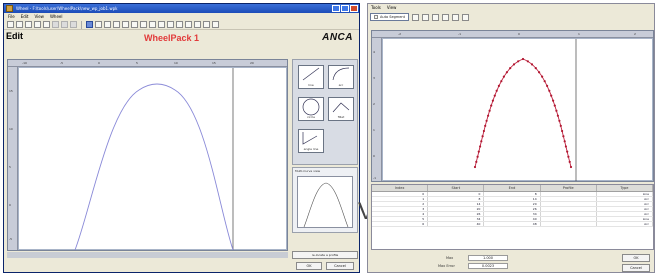 This screenshot has width=657, height=275. I want to click on paste-icon, so click(425, 17).